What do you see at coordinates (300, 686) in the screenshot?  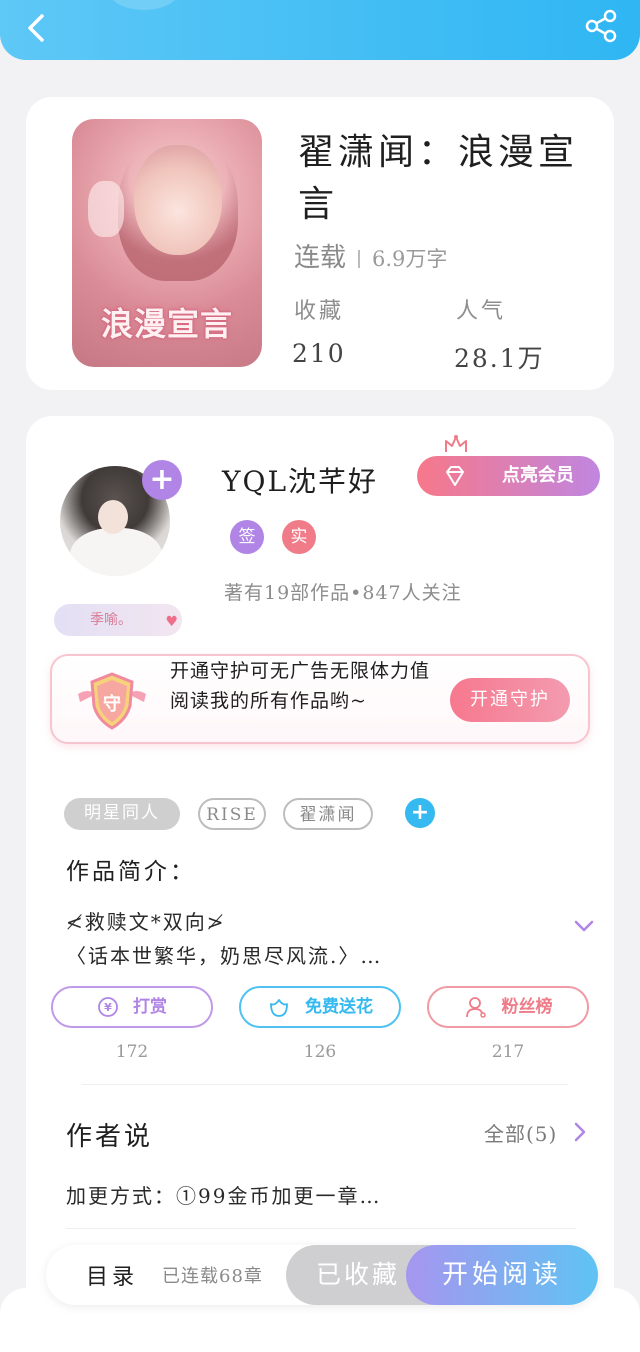 I see `guard-promo-text: 开通守护可无广告无限体力值阅读我的所有作品哟~` at bounding box center [300, 686].